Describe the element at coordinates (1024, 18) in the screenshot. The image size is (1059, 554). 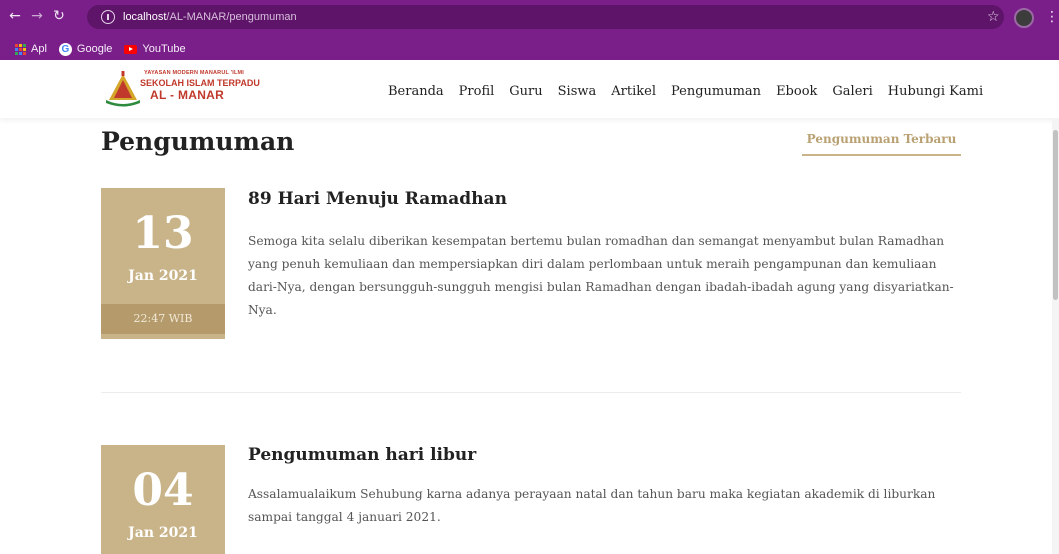
I see `profile-avatar` at that location.